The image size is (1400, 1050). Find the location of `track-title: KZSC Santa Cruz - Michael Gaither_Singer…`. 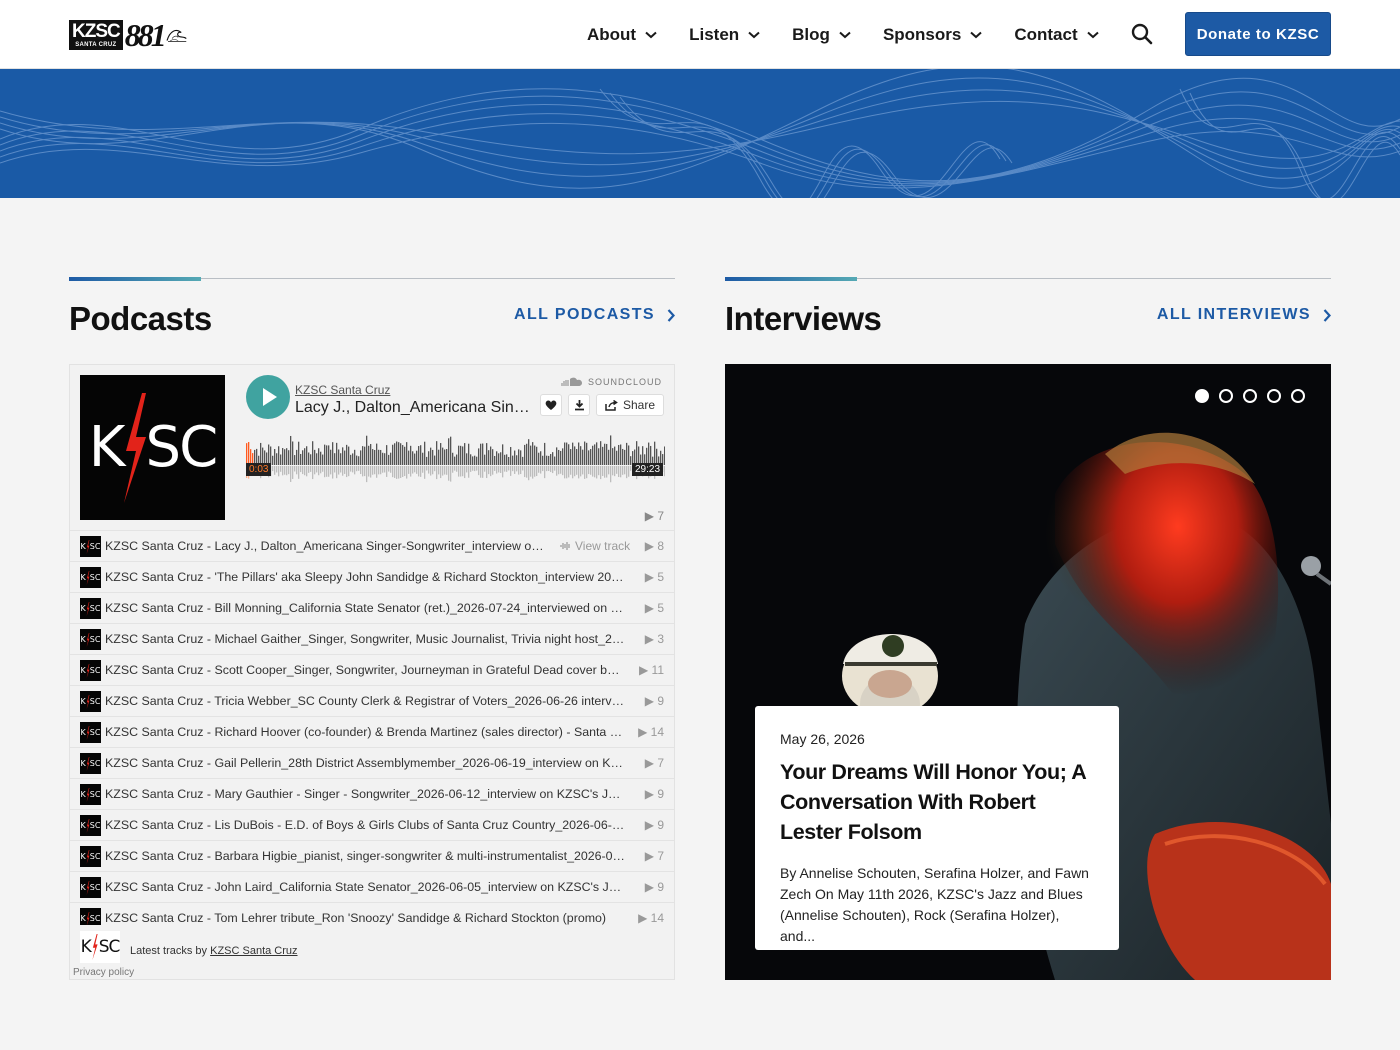

track-title: KZSC Santa Cruz - Michael Gaither_Singer… is located at coordinates (365, 639).